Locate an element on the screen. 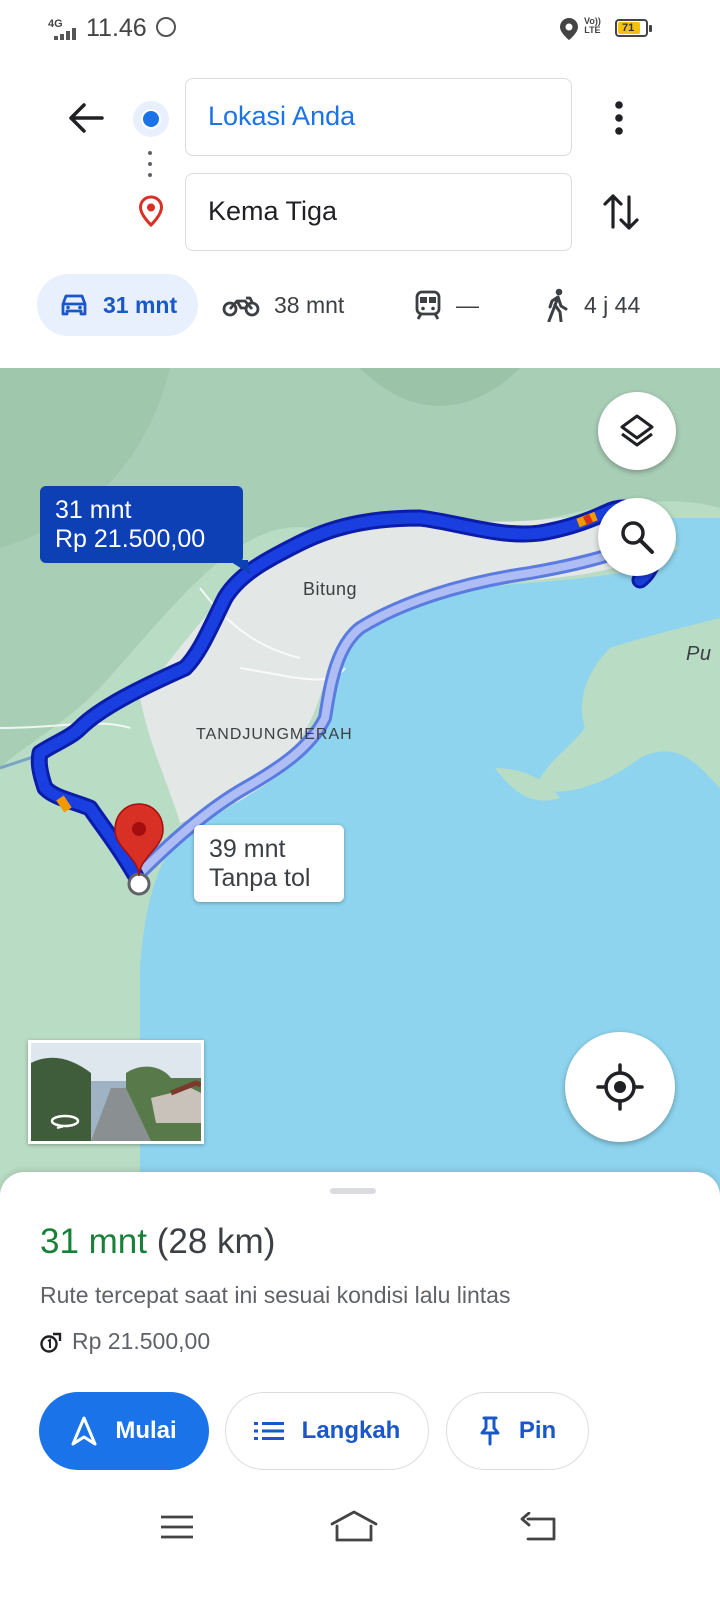  mode-car: 31 mnt is located at coordinates (117, 305).